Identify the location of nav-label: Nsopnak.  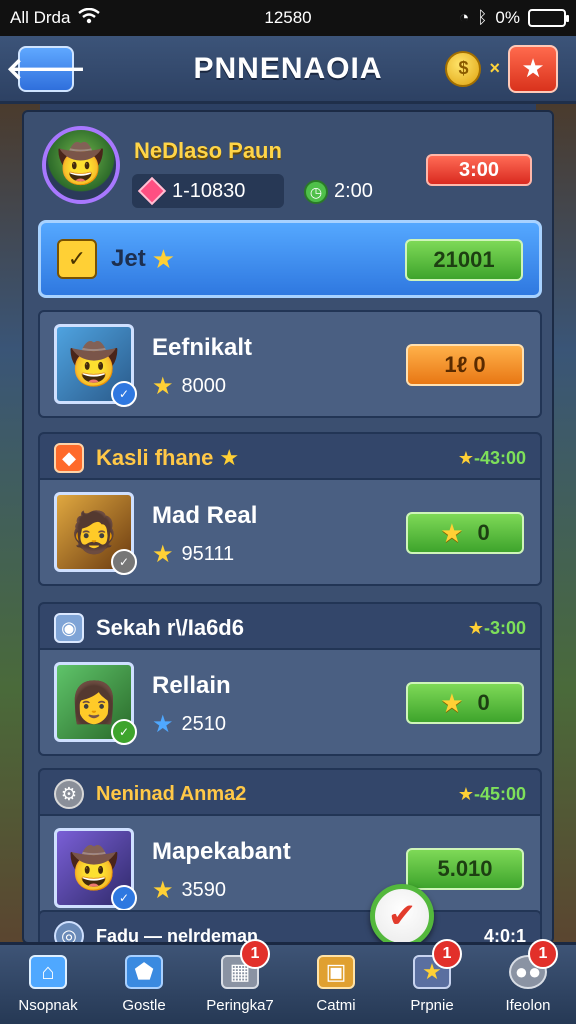
(48, 1005).